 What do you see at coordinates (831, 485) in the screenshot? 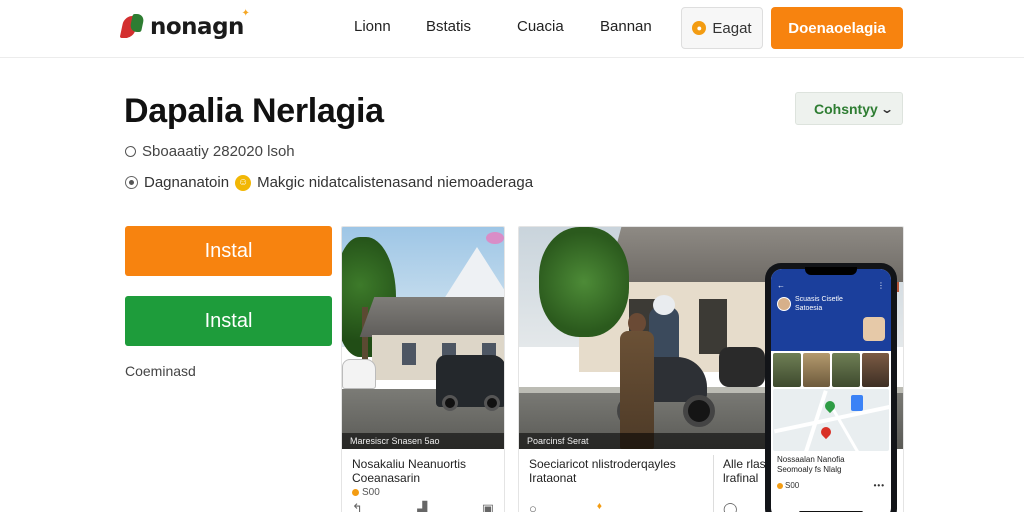
I see `phone-footer: S00 •••` at bounding box center [831, 485].